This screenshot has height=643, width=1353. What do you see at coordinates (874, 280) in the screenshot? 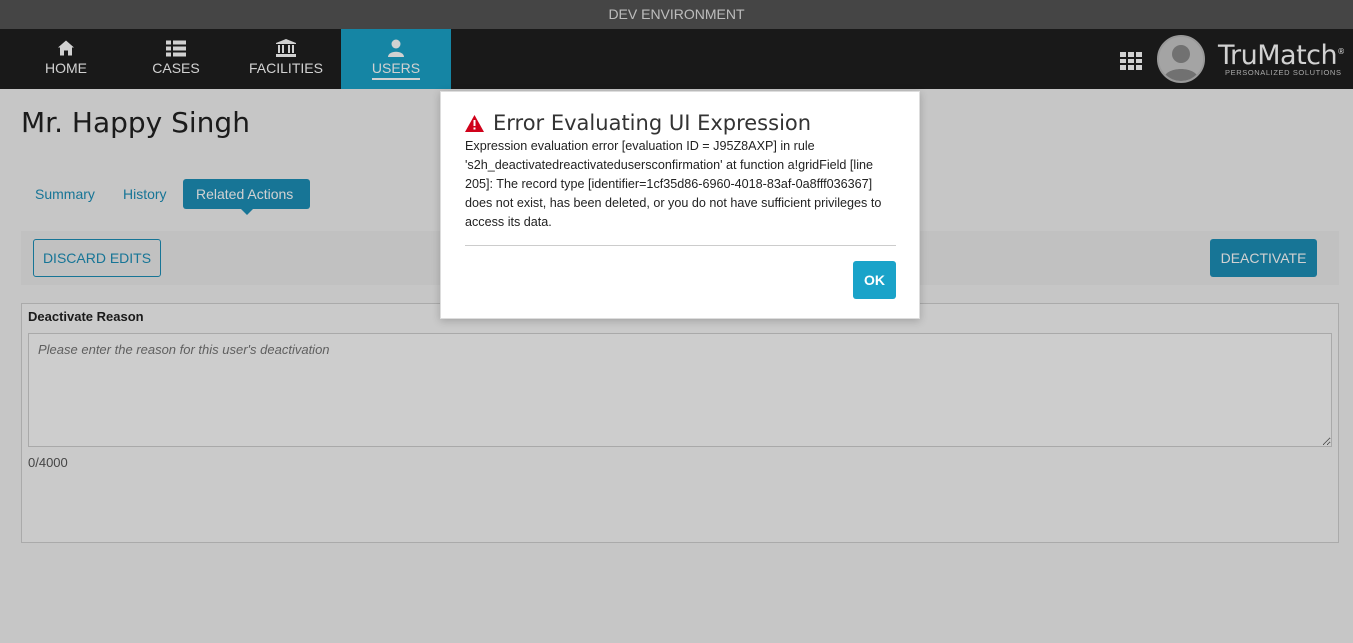
I see `ok-button: OK` at bounding box center [874, 280].